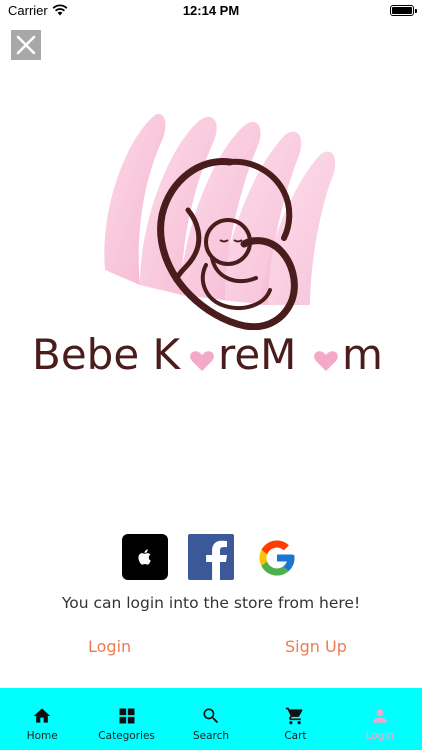 The height and width of the screenshot is (750, 422). I want to click on tab-label: Cart, so click(295, 736).